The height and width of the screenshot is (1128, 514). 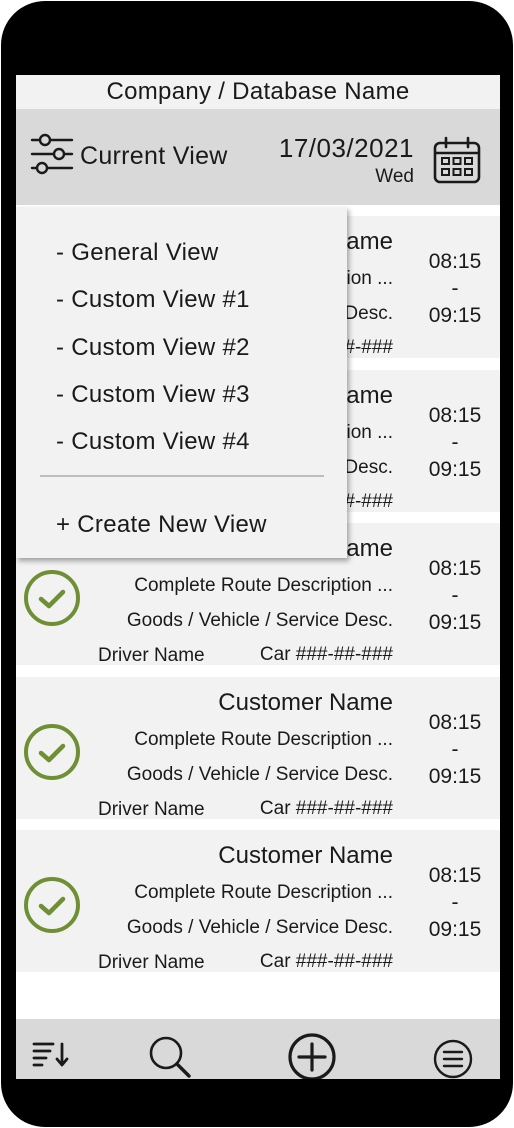 I want to click on company-database-name: Company / Database Name, so click(x=258, y=91).